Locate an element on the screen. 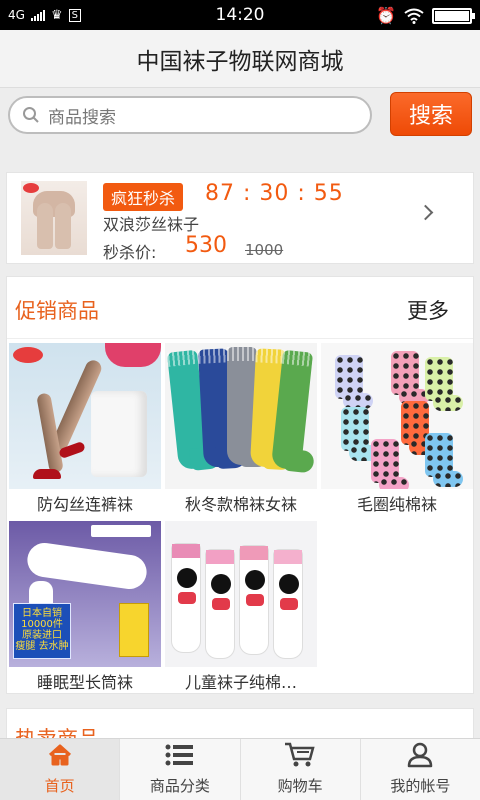 The image size is (480, 800). flash-sale-card: 疯狂秒杀 87 : 30 : 55 双浪莎丝袜子 秒杀价: 530 1000 is located at coordinates (240, 218).